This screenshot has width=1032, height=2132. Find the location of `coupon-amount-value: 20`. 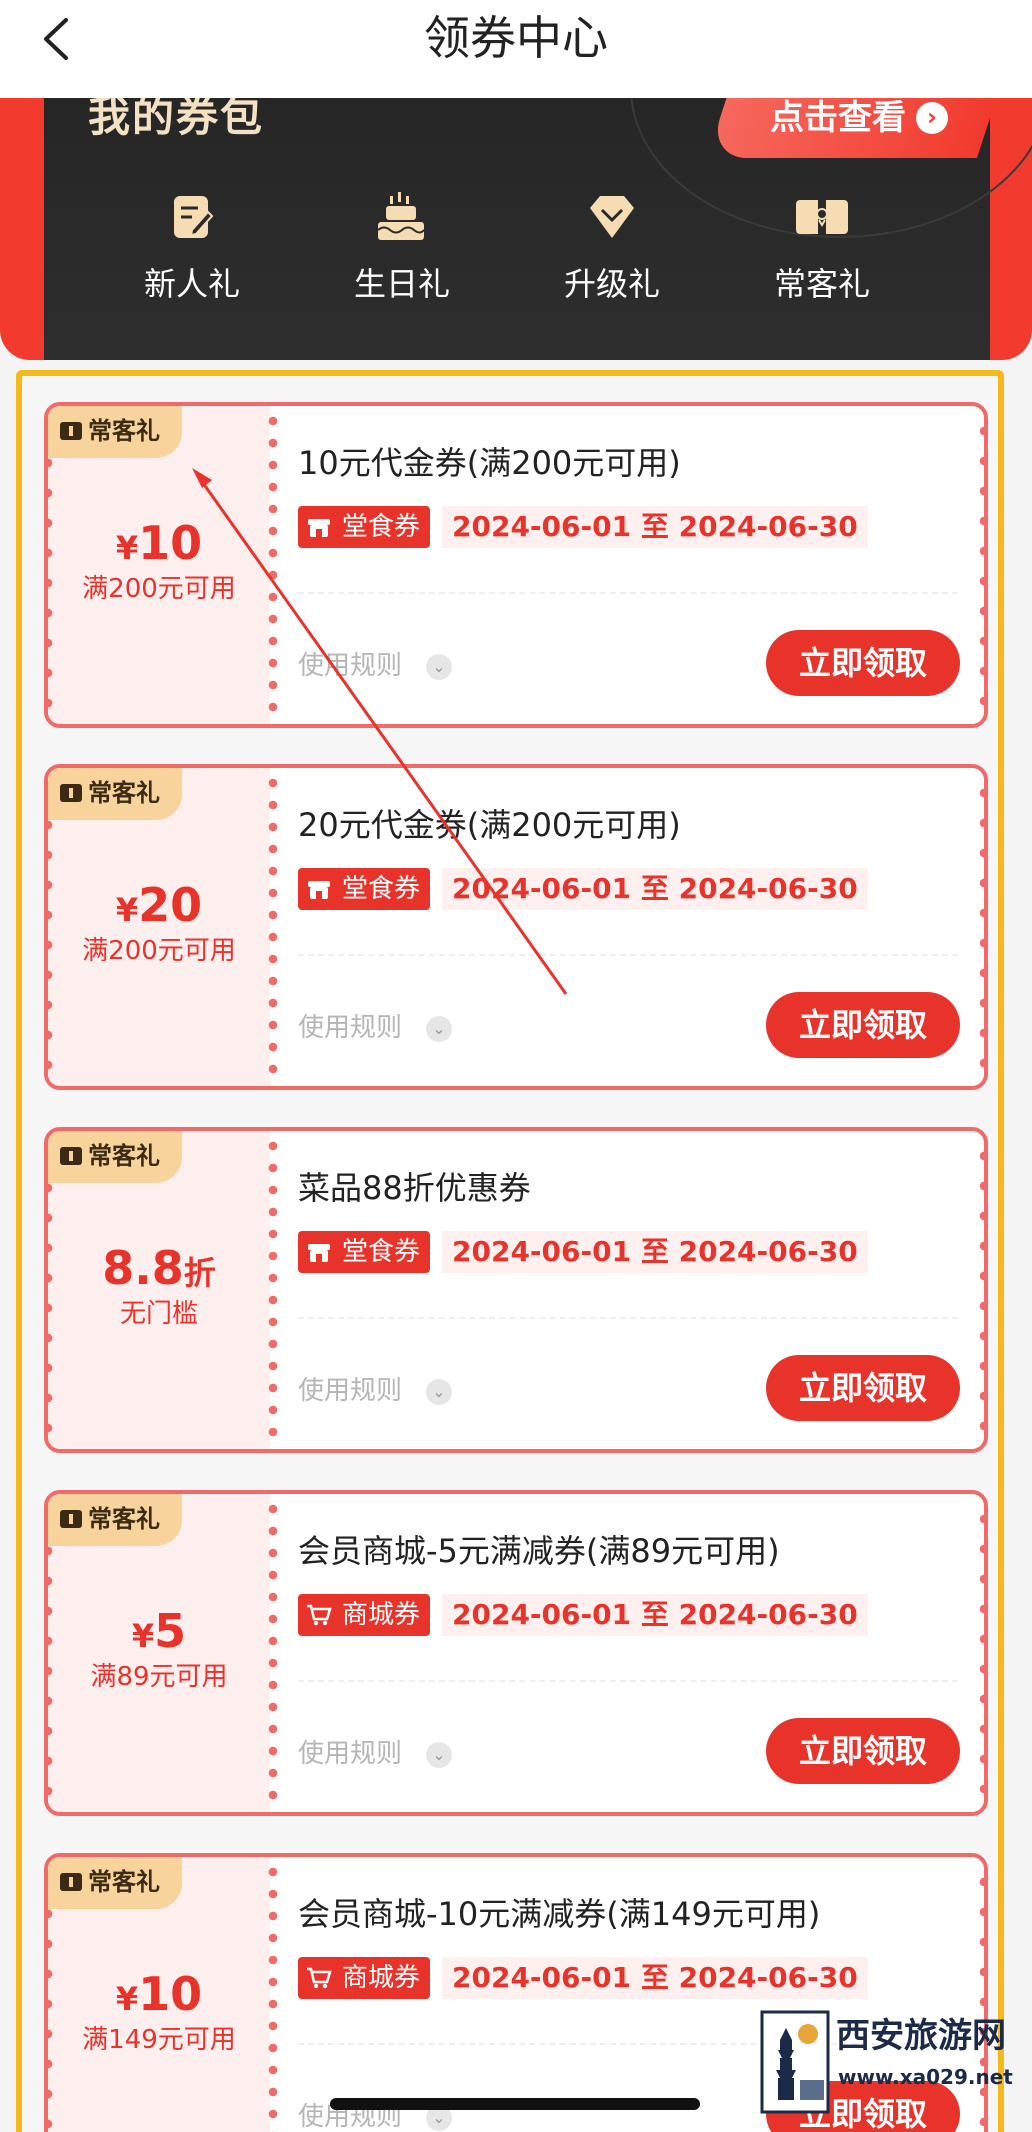

coupon-amount-value: 20 is located at coordinates (170, 905).